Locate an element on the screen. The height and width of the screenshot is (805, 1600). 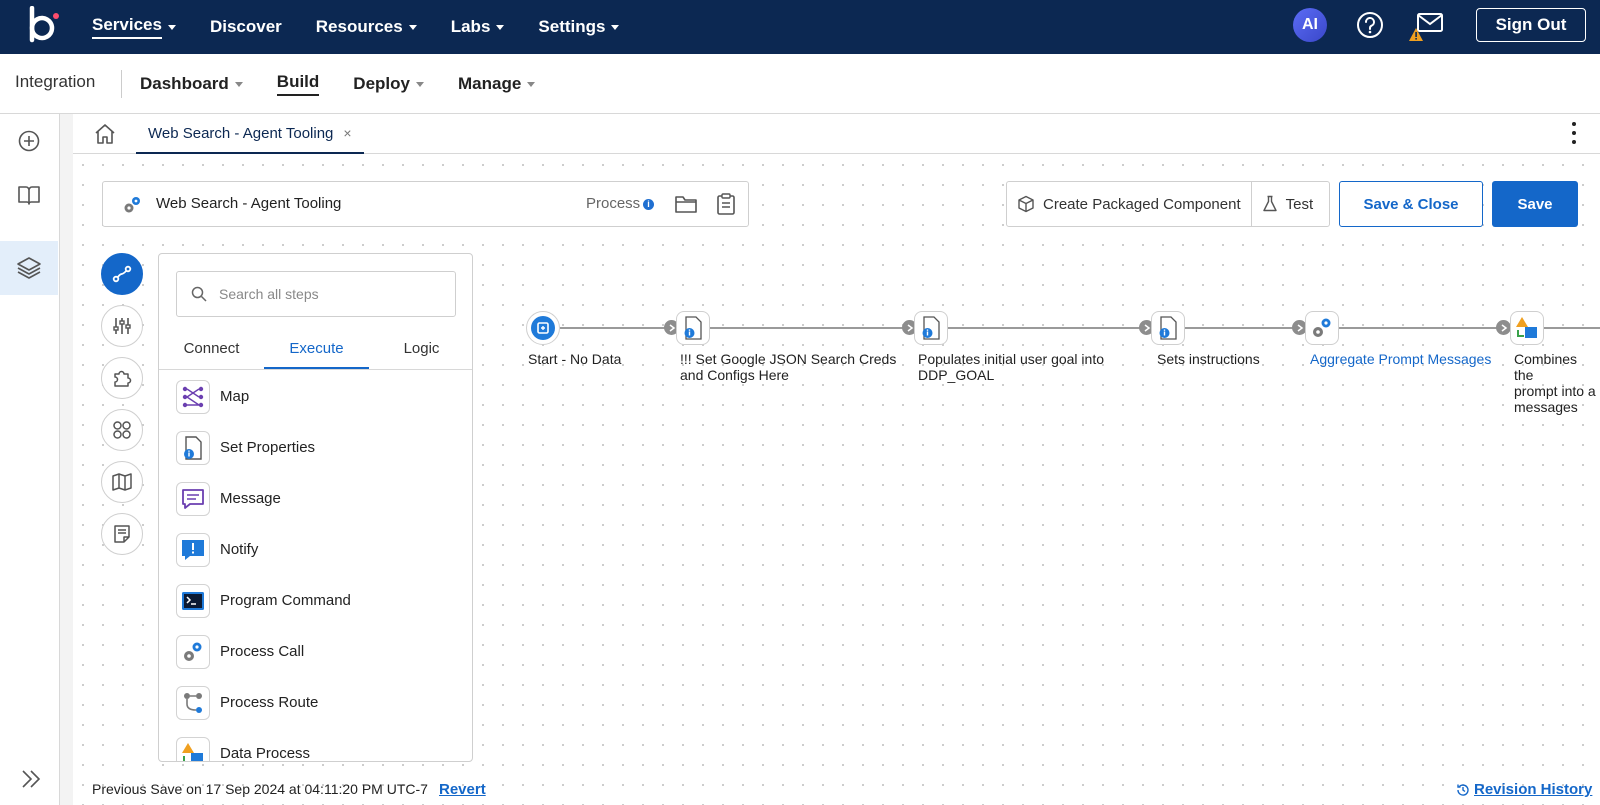
search-icon is located at coordinates (199, 294).